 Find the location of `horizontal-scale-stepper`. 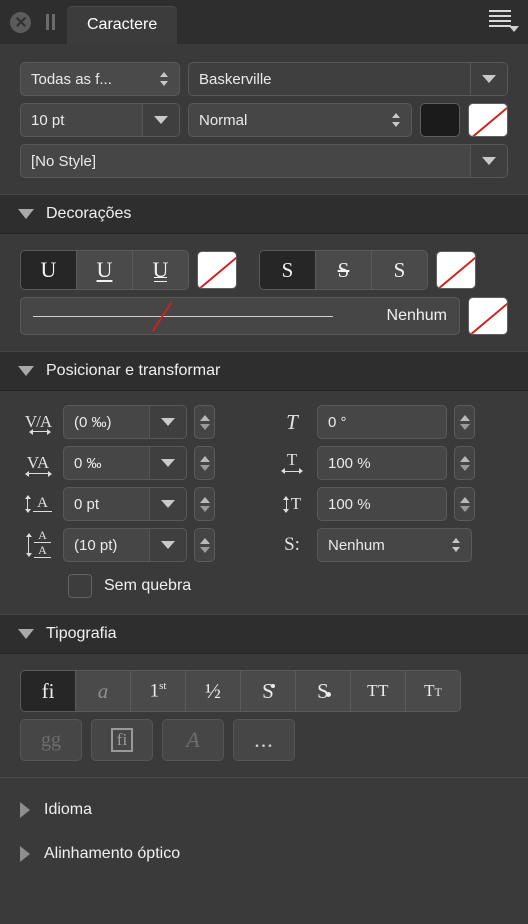

horizontal-scale-stepper is located at coordinates (464, 463).